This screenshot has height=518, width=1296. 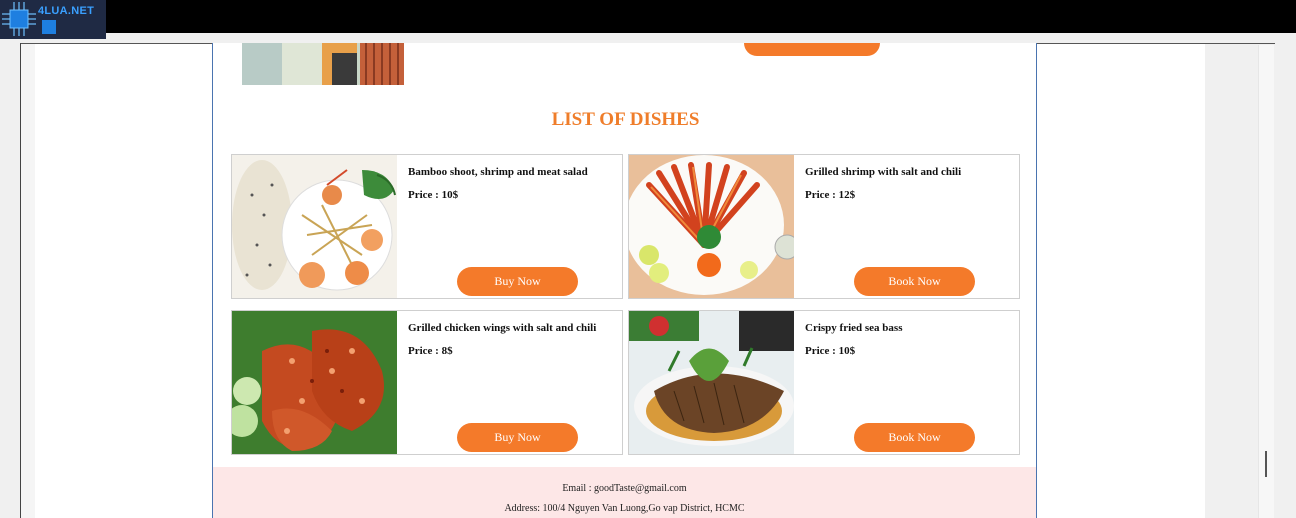 What do you see at coordinates (498, 172) in the screenshot?
I see `dish-name: Bamboo shoot, shrimp and meat salad` at bounding box center [498, 172].